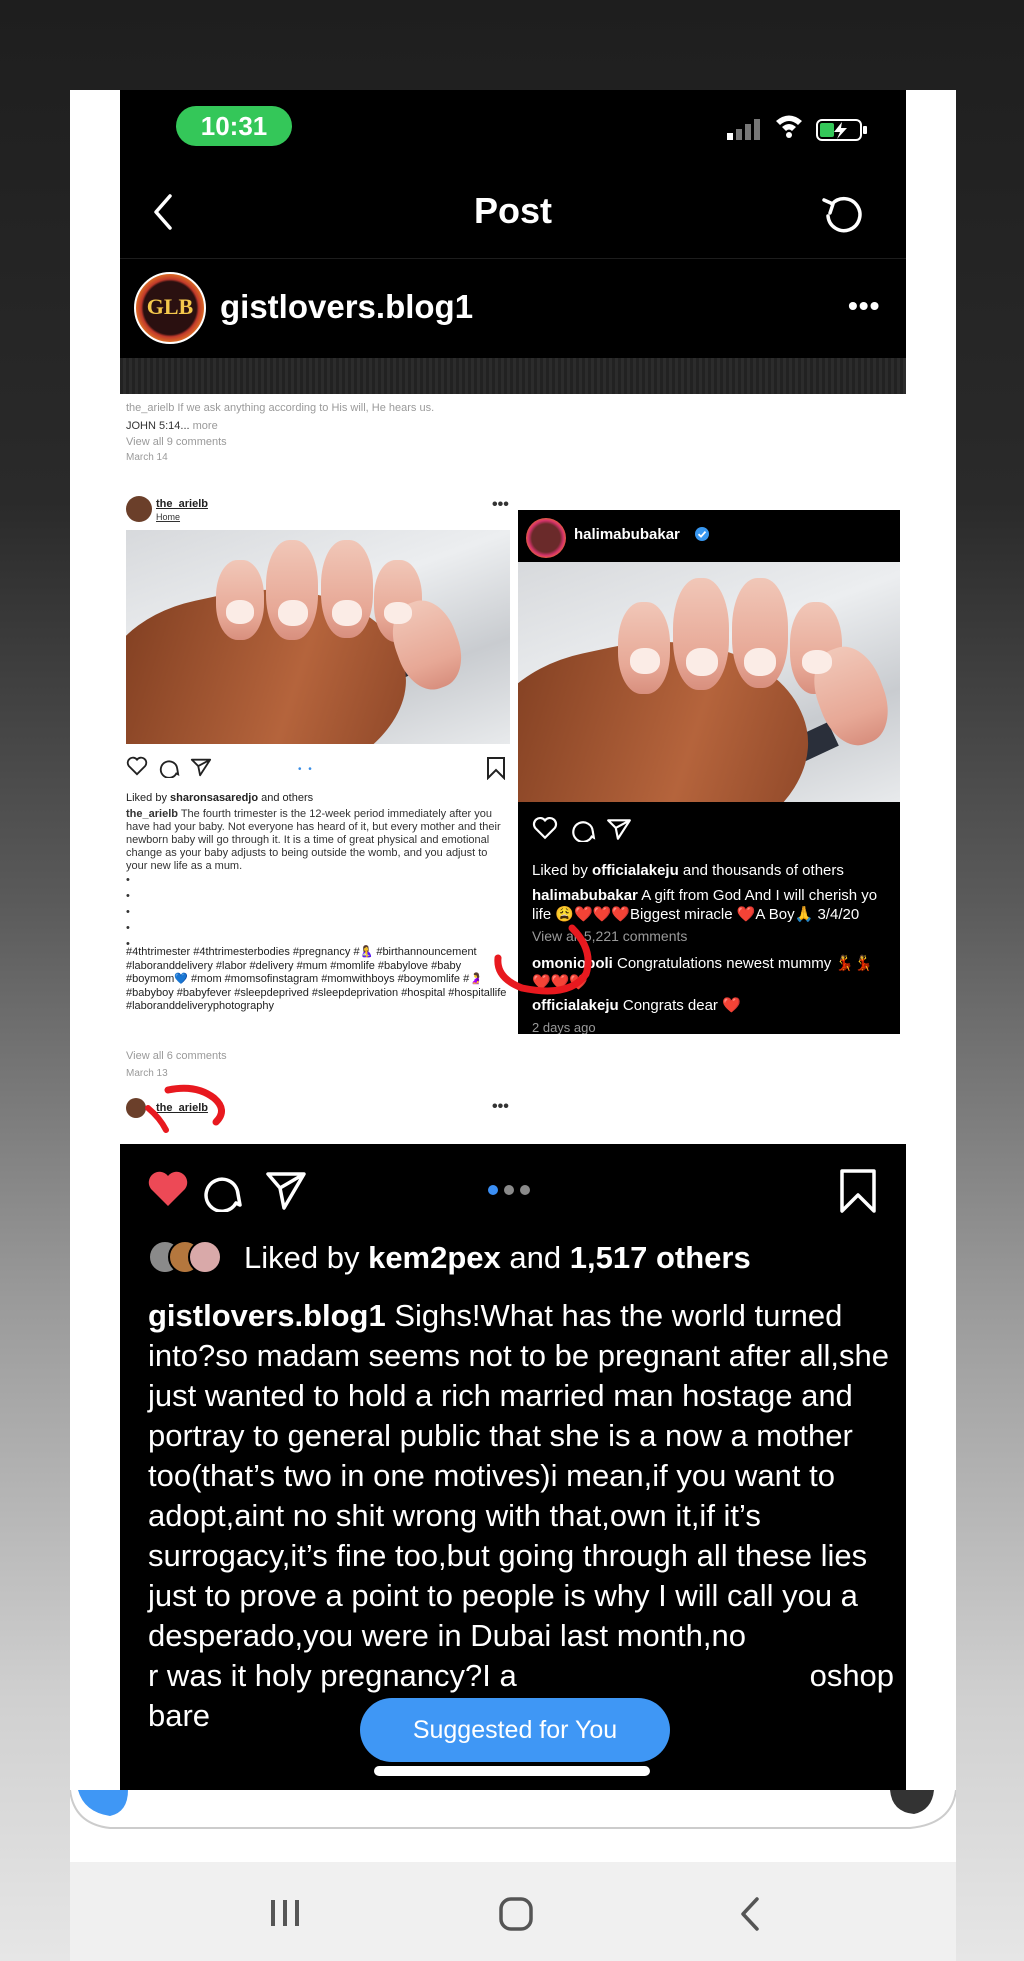 The image size is (1024, 1961). What do you see at coordinates (858, 1191) in the screenshot?
I see `bookmark-icon` at bounding box center [858, 1191].